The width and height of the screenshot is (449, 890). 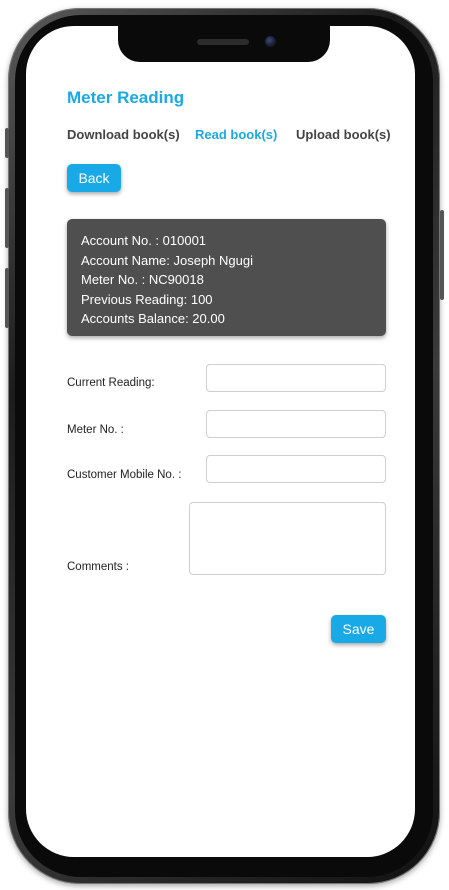 What do you see at coordinates (7, 298) in the screenshot?
I see `volume-down-button` at bounding box center [7, 298].